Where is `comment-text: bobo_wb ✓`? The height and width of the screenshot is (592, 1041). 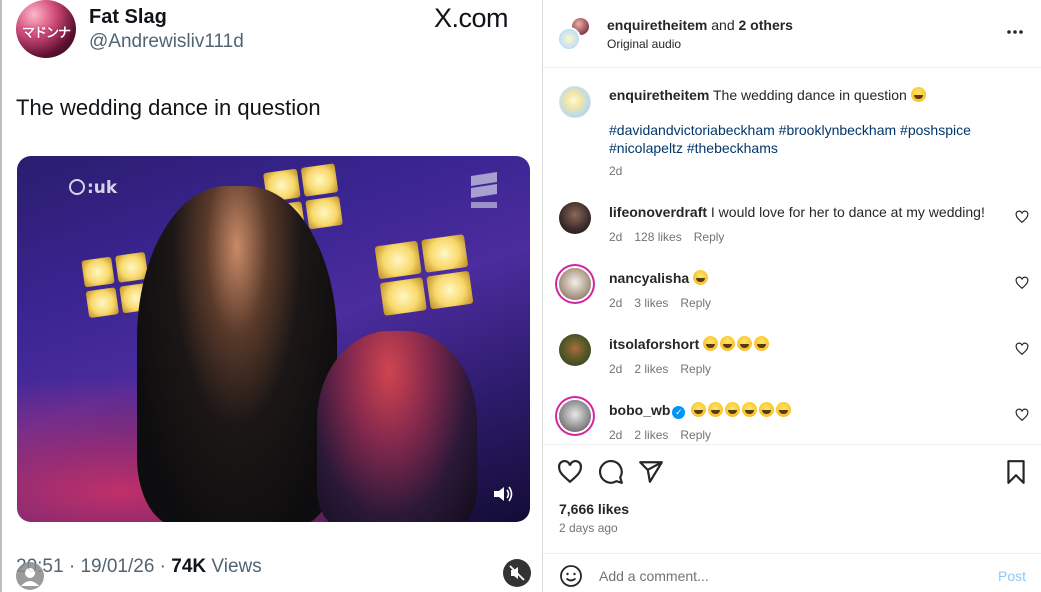
comment-text: bobo_wb ✓ is located at coordinates (804, 410).